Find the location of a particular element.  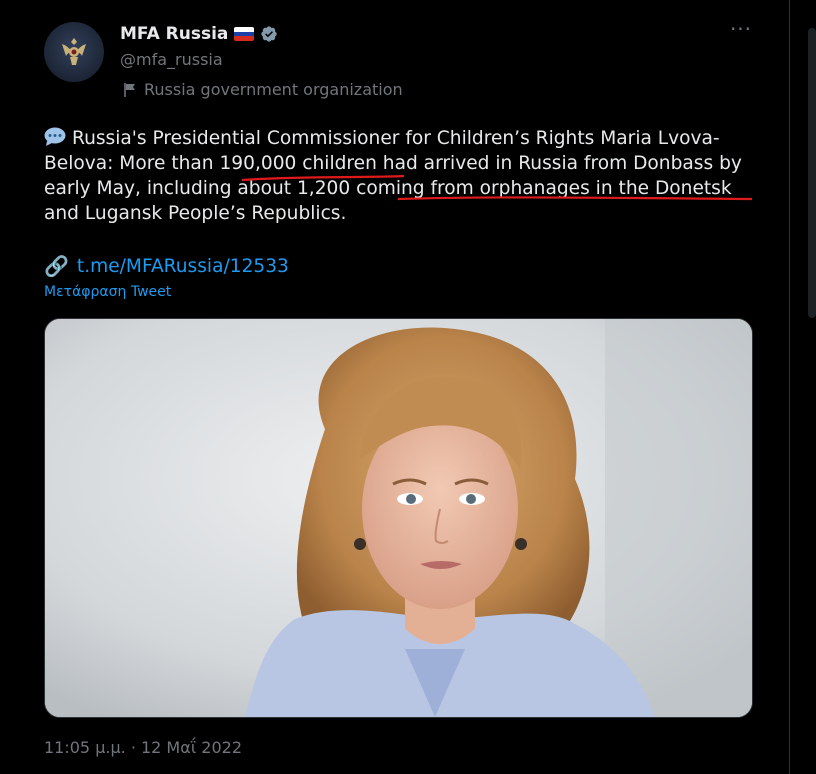

author-name: MFA Russia is located at coordinates (174, 34).